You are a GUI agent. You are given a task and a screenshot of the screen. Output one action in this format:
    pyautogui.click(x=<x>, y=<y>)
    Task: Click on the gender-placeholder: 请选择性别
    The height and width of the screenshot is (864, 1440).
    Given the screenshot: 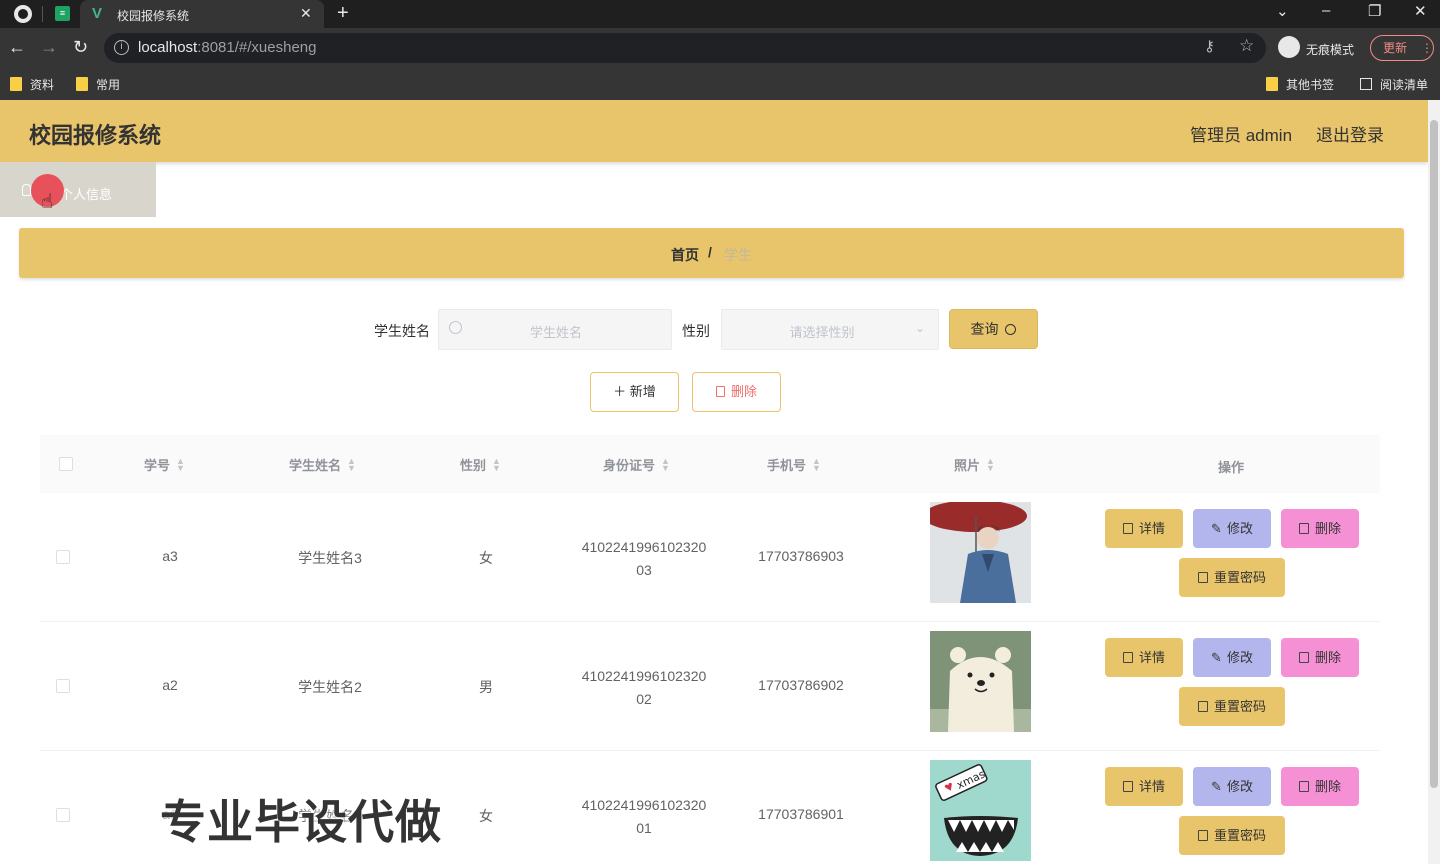 What is the action you would take?
    pyautogui.click(x=822, y=332)
    